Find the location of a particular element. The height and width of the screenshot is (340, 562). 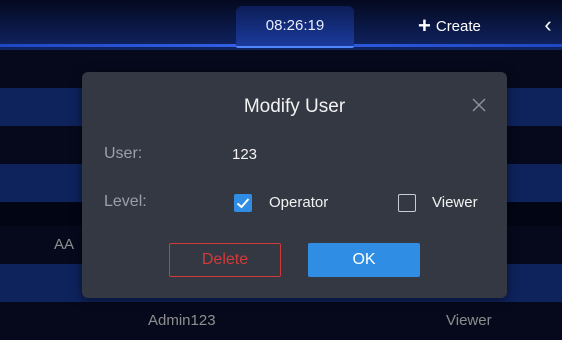

delete-button: Delete is located at coordinates (225, 260).